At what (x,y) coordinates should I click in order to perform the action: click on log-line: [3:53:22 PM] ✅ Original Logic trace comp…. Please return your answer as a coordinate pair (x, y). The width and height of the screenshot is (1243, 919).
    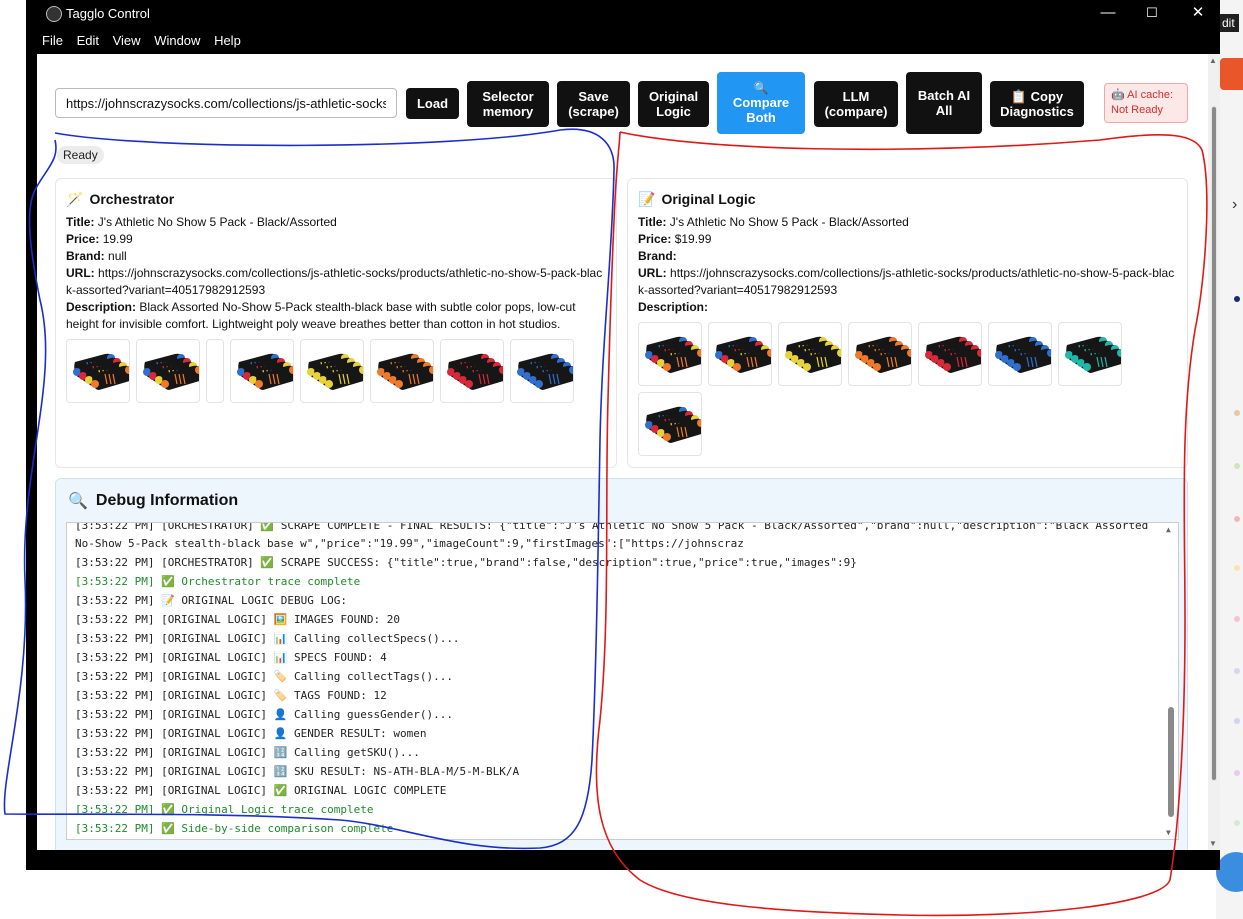
    Looking at the image, I should click on (224, 809).